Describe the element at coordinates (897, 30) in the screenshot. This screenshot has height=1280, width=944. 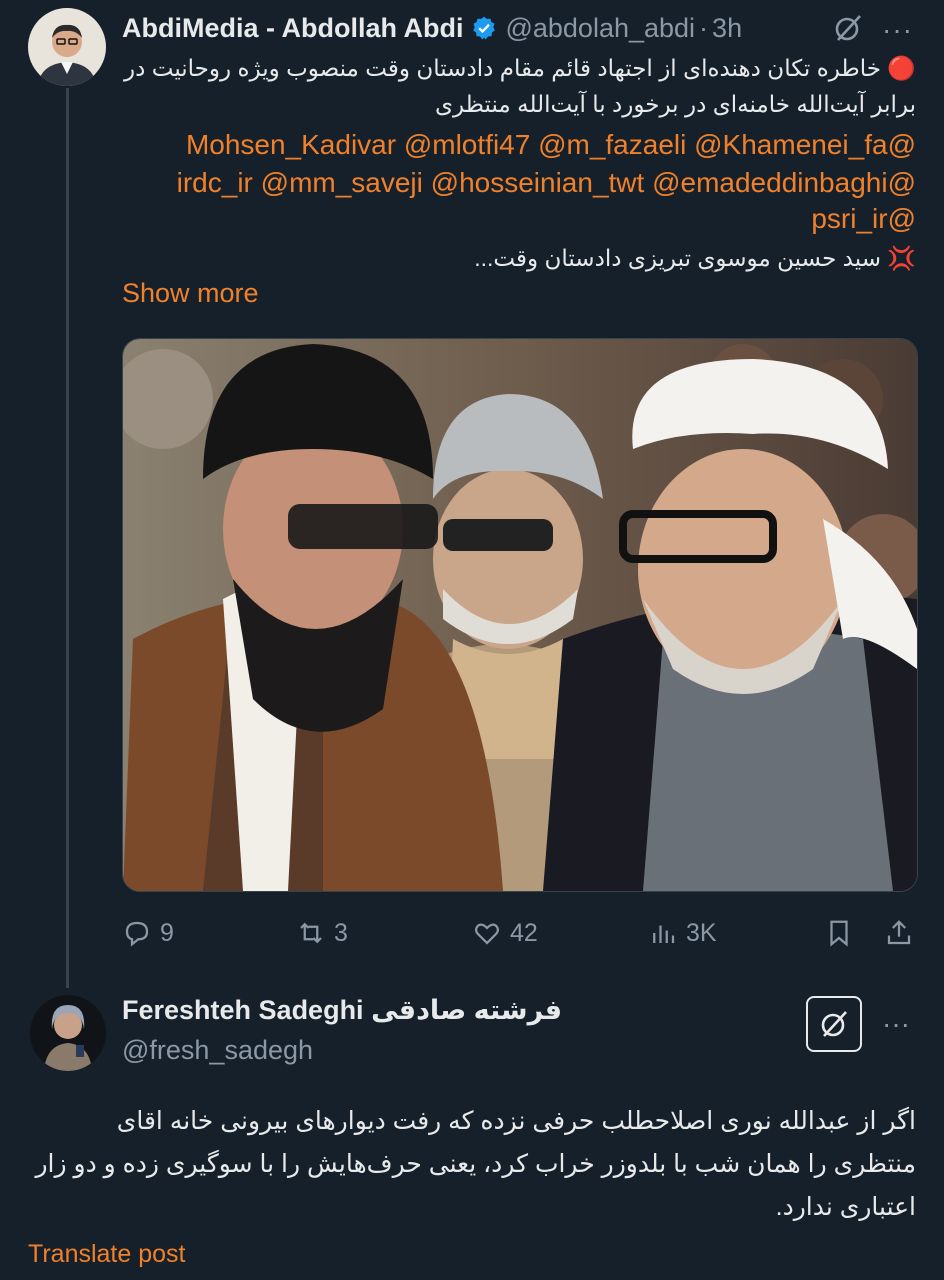
I see `post-more-icon: ···` at that location.